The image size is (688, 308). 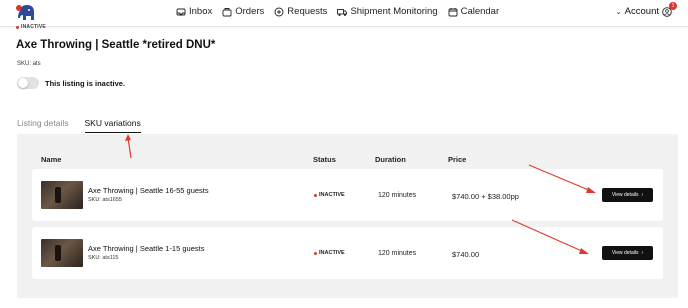 What do you see at coordinates (33, 27) in the screenshot?
I see `listing-status-text: INACTIVE` at bounding box center [33, 27].